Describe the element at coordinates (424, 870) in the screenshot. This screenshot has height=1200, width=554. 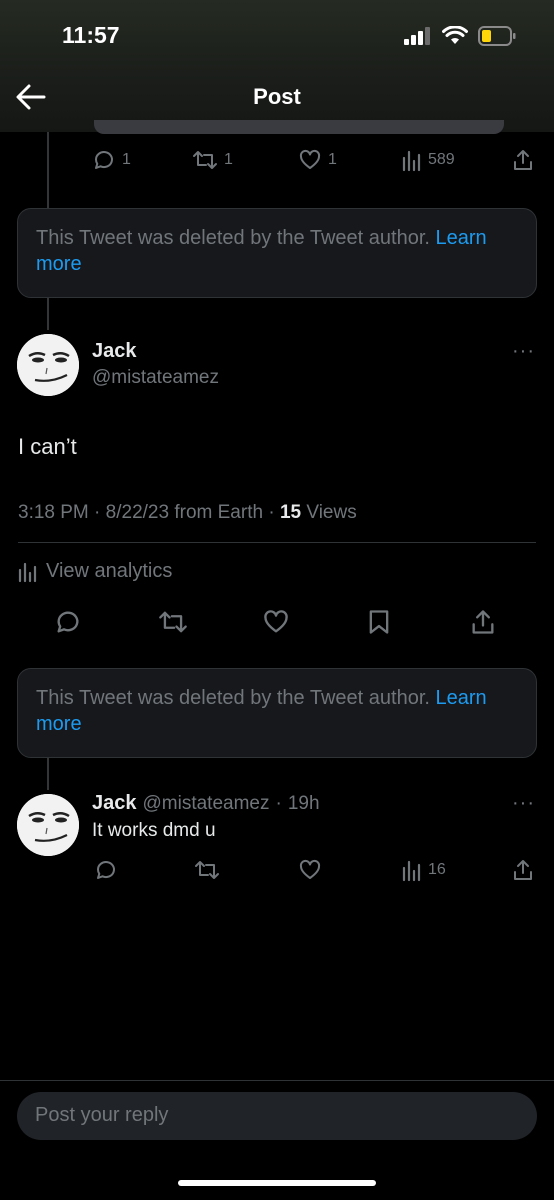
I see `views-action: 16` at that location.